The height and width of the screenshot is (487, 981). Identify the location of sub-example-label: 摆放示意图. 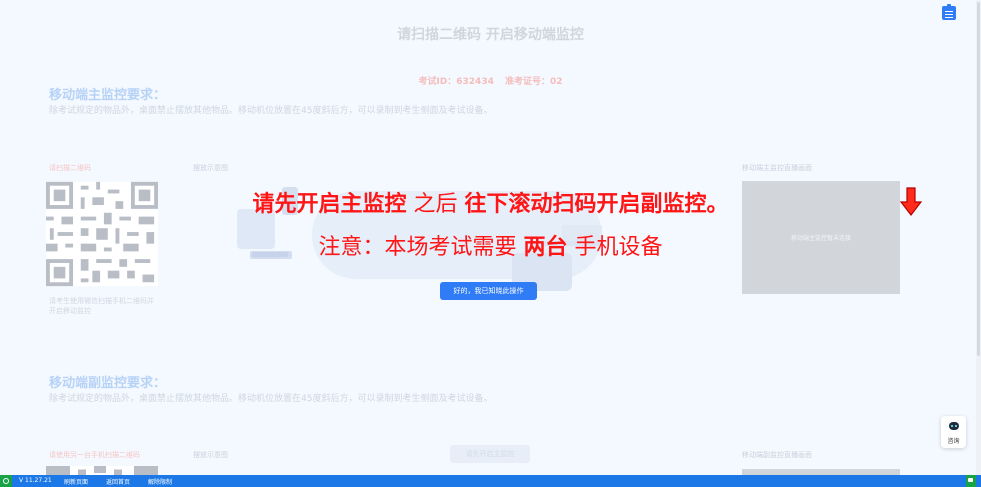
(210, 455).